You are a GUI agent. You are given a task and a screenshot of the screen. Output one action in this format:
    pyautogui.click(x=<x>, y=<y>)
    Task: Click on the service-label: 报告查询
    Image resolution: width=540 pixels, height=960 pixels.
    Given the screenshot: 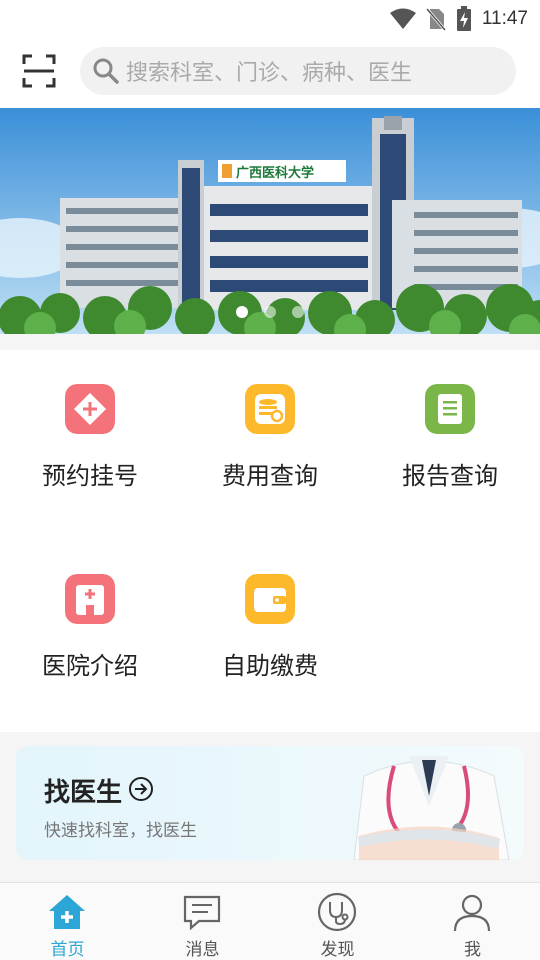 What is the action you would take?
    pyautogui.click(x=450, y=476)
    